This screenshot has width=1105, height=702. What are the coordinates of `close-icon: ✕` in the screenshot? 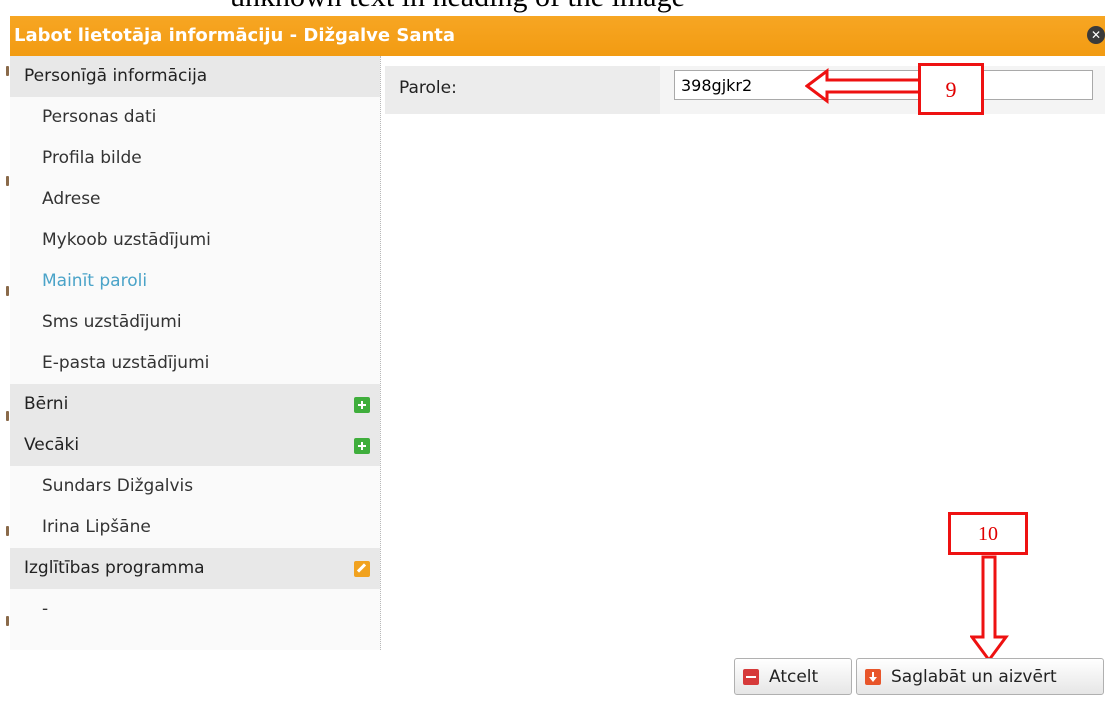 It's located at (1096, 35).